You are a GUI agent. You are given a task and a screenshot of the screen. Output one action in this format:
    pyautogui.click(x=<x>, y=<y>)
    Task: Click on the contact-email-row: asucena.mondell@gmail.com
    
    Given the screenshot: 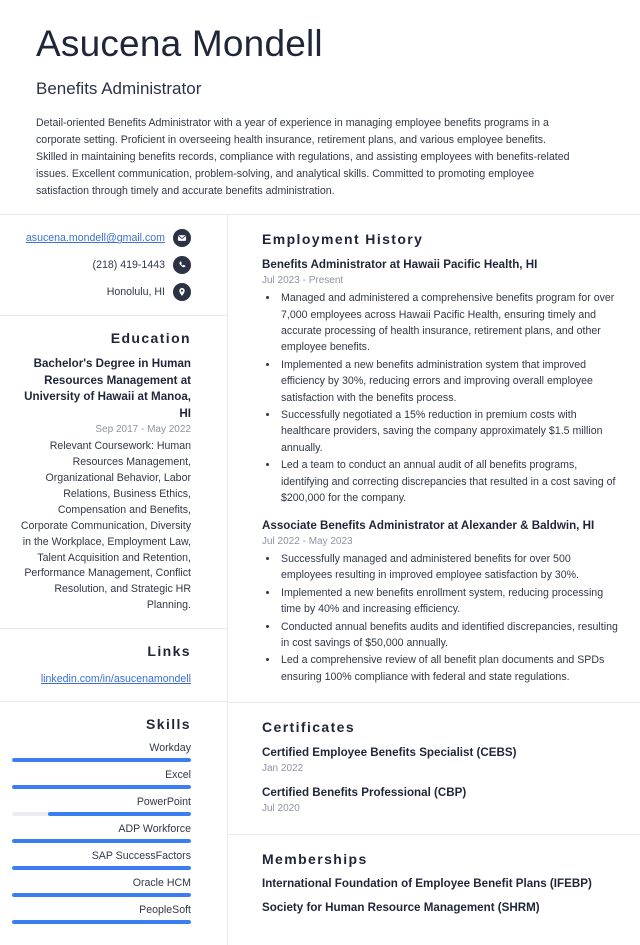 What is the action you would take?
    pyautogui.click(x=101, y=238)
    